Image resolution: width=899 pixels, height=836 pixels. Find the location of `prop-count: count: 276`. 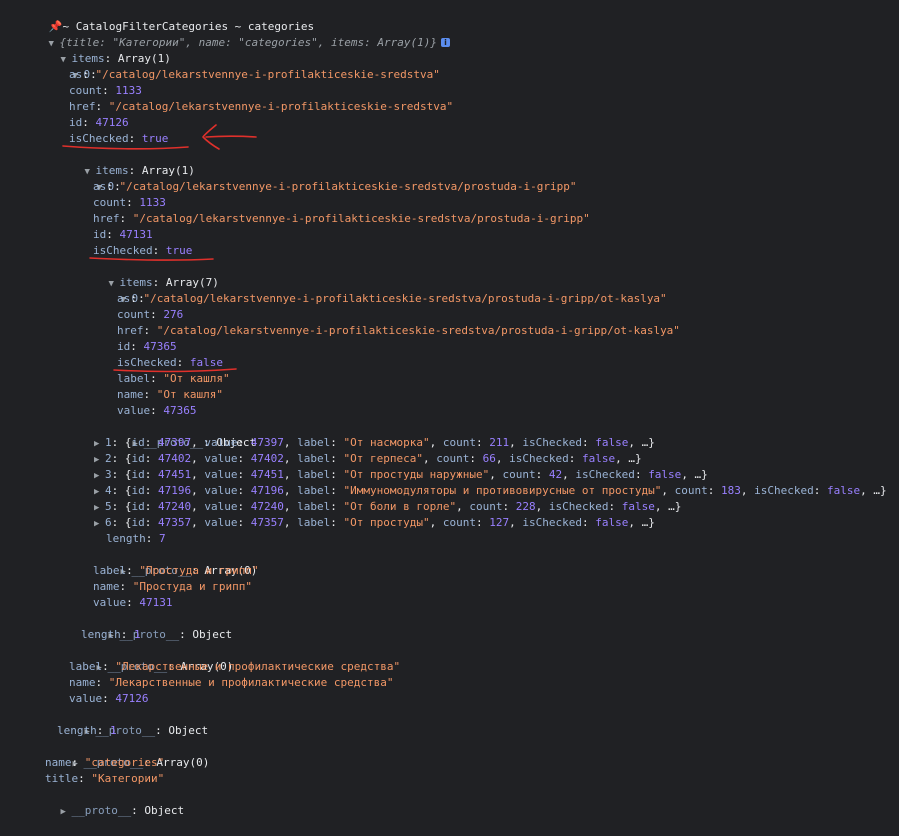

prop-count: count: 276 is located at coordinates (150, 314).